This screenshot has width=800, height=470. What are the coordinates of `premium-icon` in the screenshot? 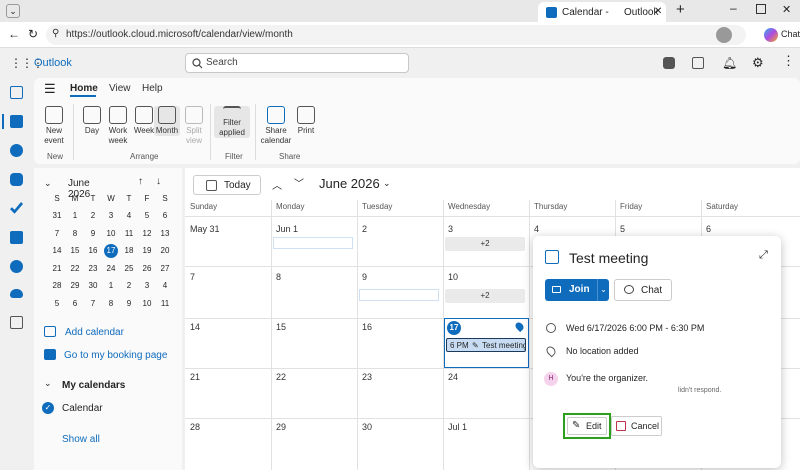 It's located at (698, 63).